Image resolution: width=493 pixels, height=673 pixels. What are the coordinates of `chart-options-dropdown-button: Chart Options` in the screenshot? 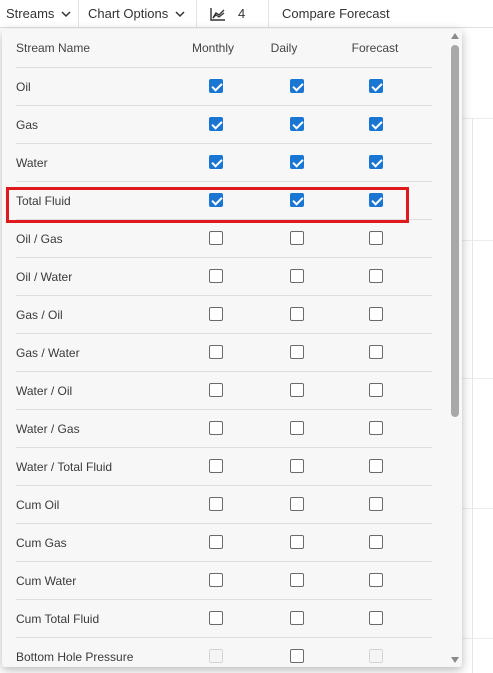 It's located at (137, 14).